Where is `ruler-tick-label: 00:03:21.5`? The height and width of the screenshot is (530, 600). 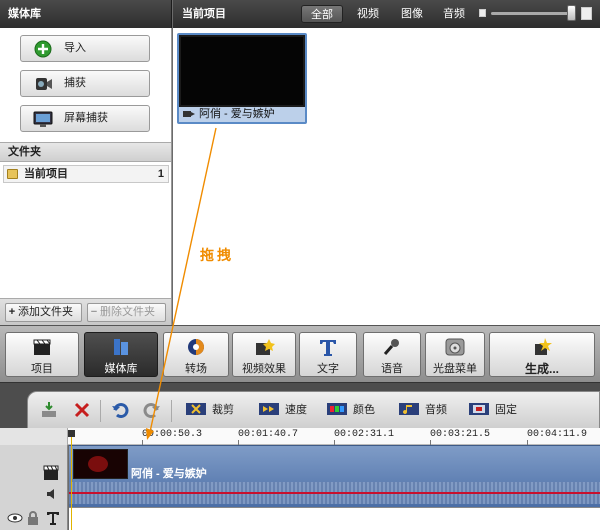 ruler-tick-label: 00:03:21.5 is located at coordinates (460, 434).